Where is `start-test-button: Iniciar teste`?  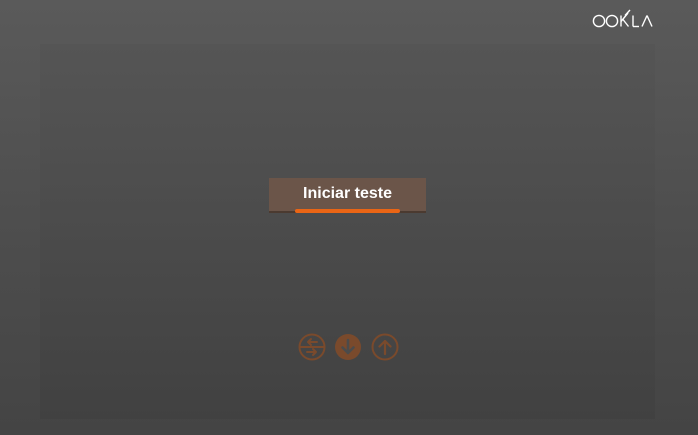 start-test-button: Iniciar teste is located at coordinates (347, 195).